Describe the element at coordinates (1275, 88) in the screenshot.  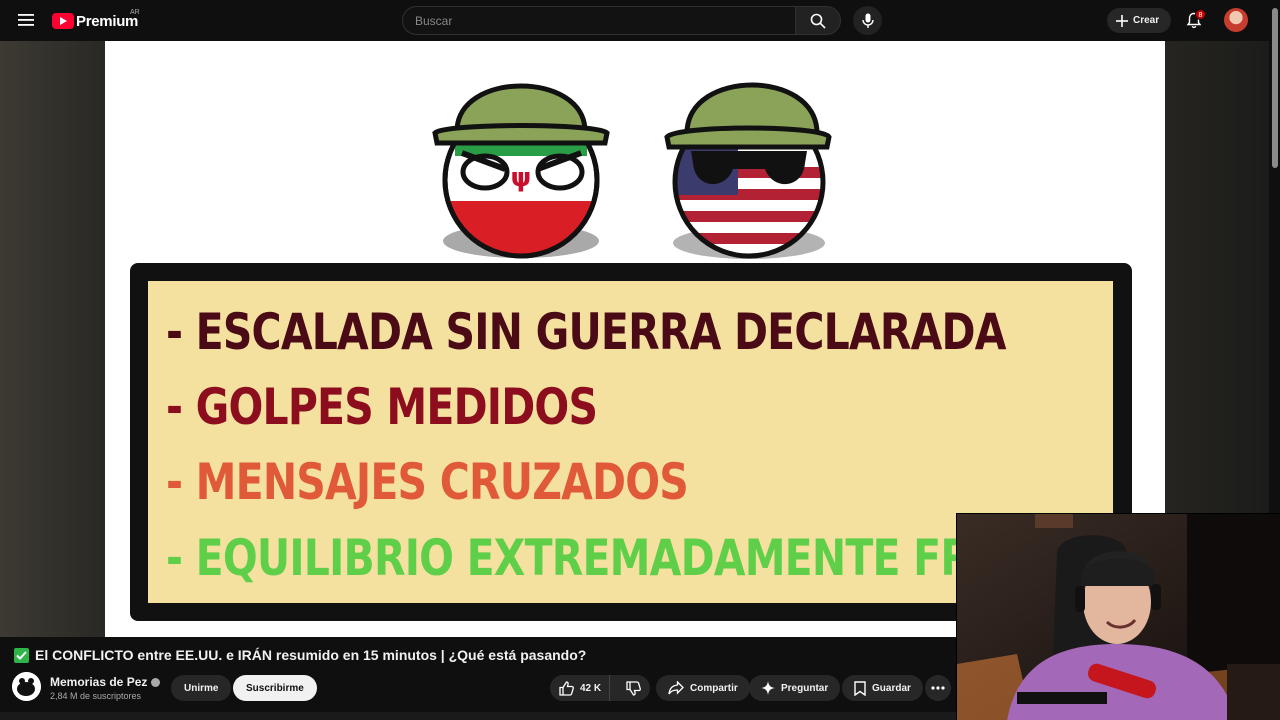
I see `page-scrollbar-thumb` at that location.